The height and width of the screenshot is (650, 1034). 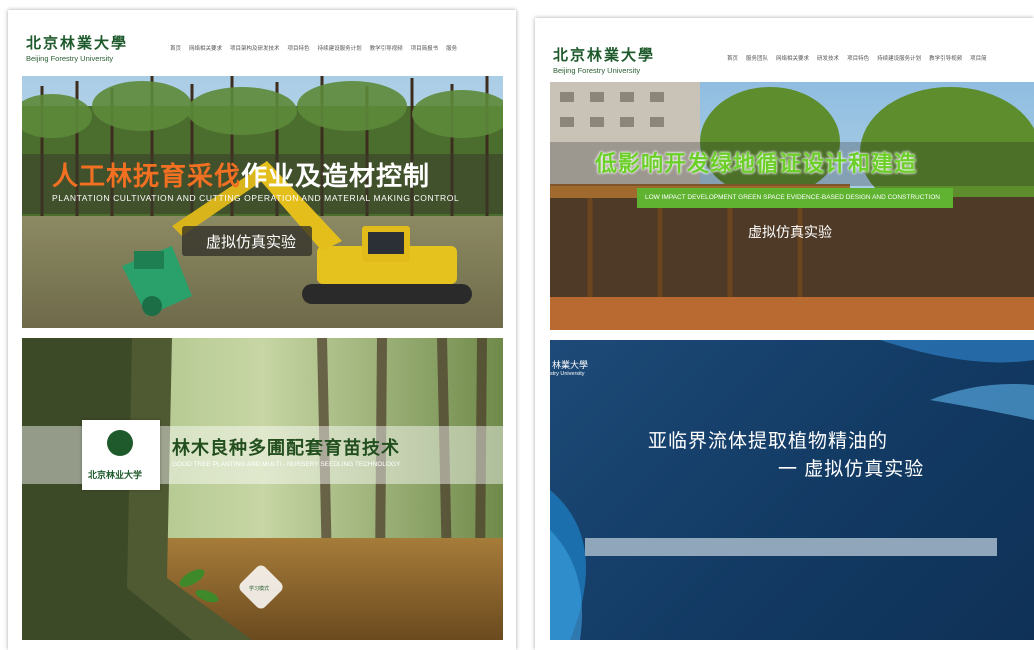 I want to click on learning-mode-label: 学习模式, so click(x=259, y=589).